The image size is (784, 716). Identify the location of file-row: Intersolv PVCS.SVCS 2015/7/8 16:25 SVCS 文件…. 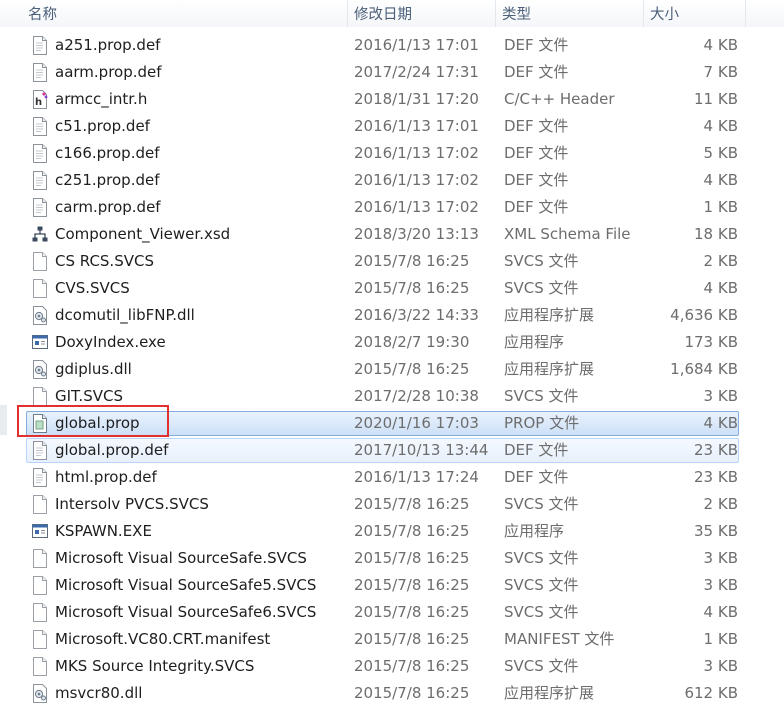
(392, 504).